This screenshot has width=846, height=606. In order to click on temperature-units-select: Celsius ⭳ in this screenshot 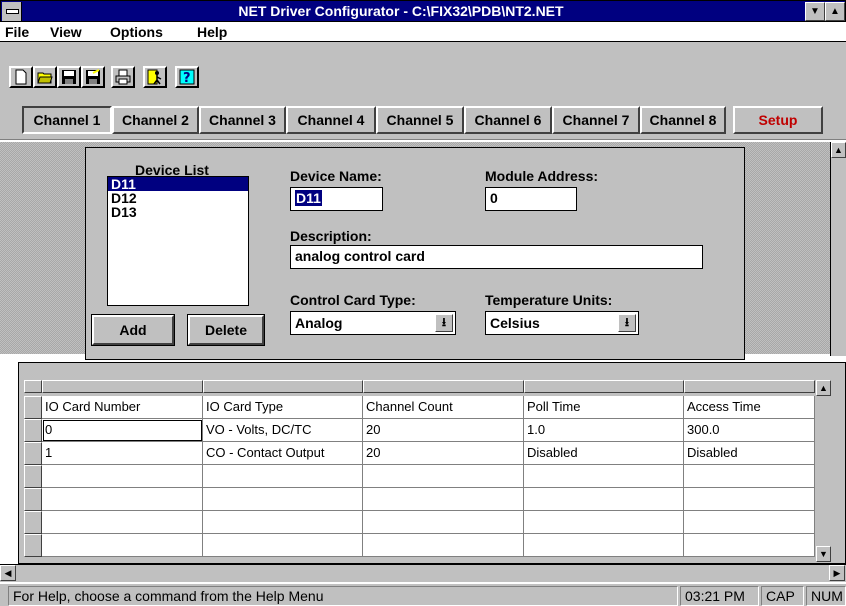, I will do `click(562, 323)`.